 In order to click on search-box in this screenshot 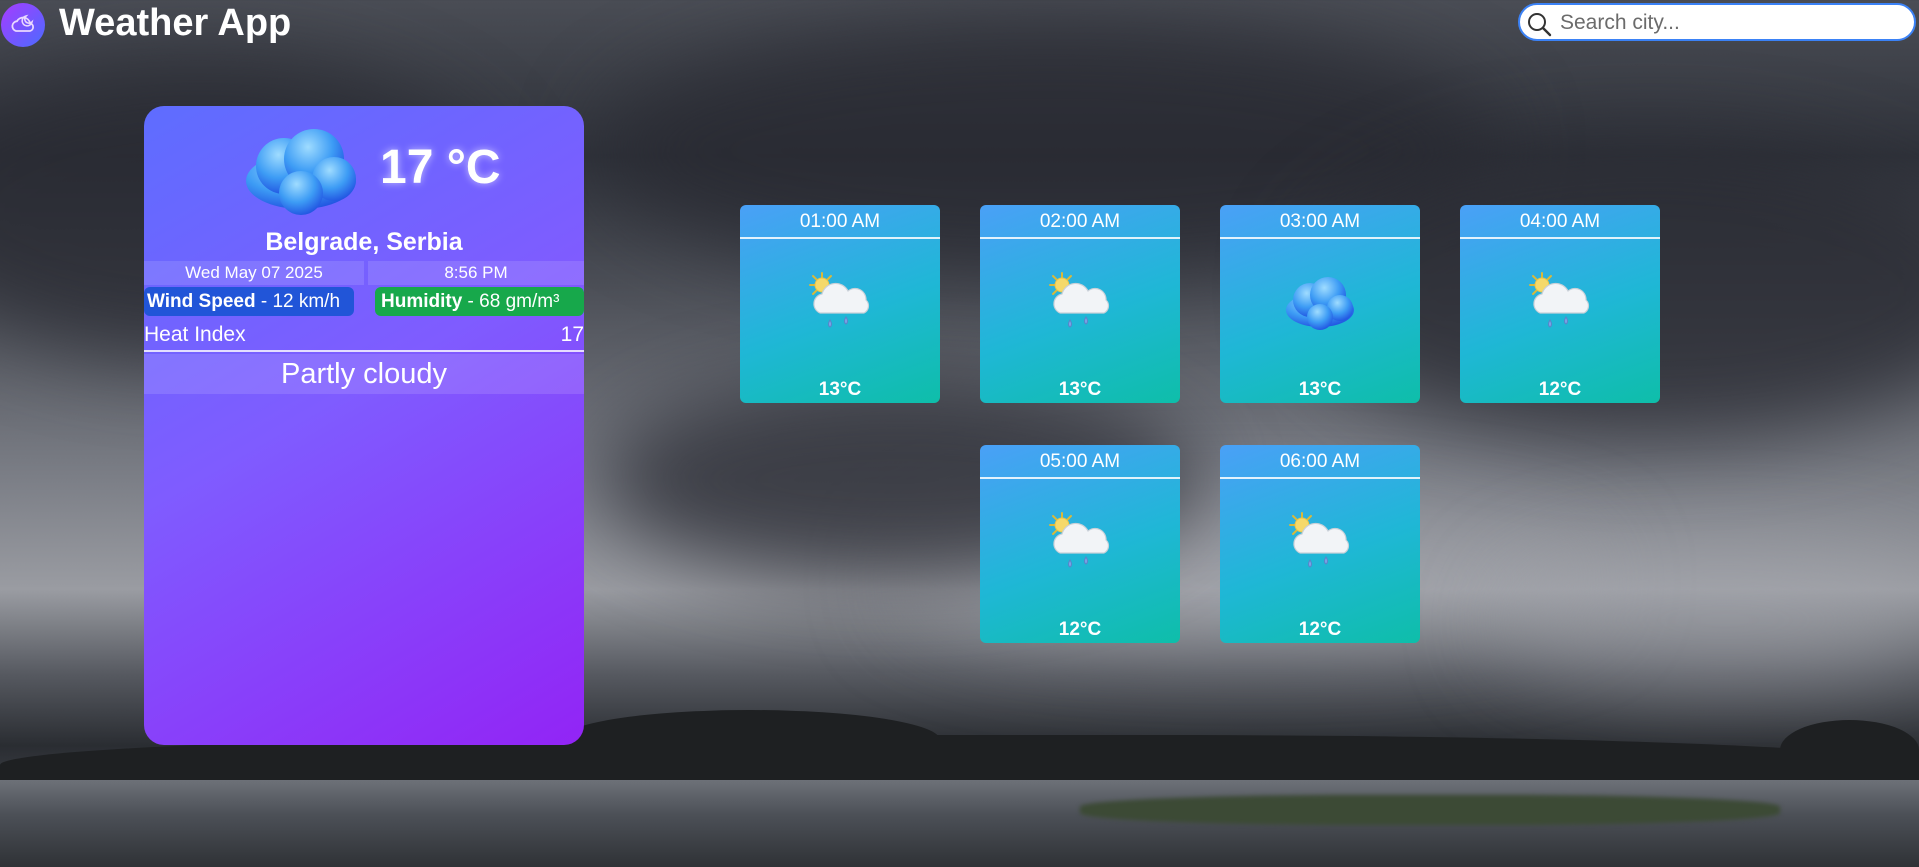, I will do `click(1717, 22)`.